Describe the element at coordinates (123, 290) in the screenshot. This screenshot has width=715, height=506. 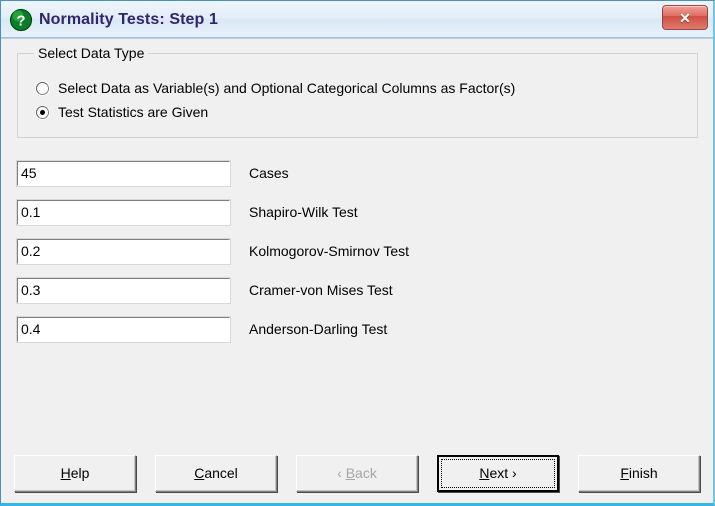
I see `cramer-von-mises-input` at that location.